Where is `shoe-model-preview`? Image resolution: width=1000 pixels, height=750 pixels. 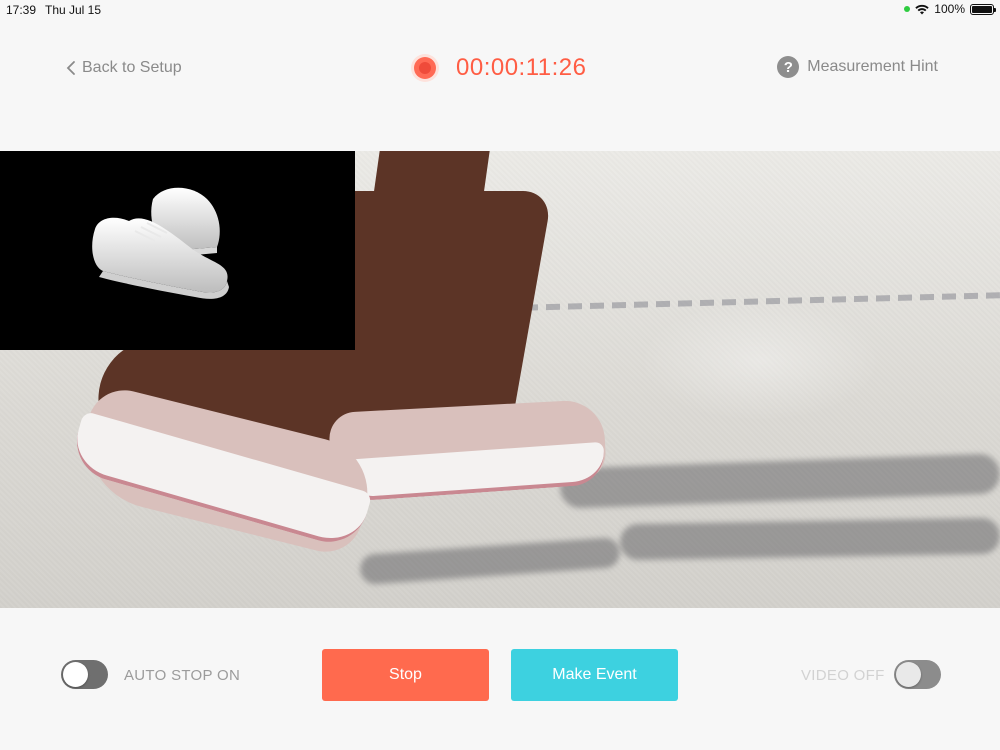
shoe-model-preview is located at coordinates (177, 250).